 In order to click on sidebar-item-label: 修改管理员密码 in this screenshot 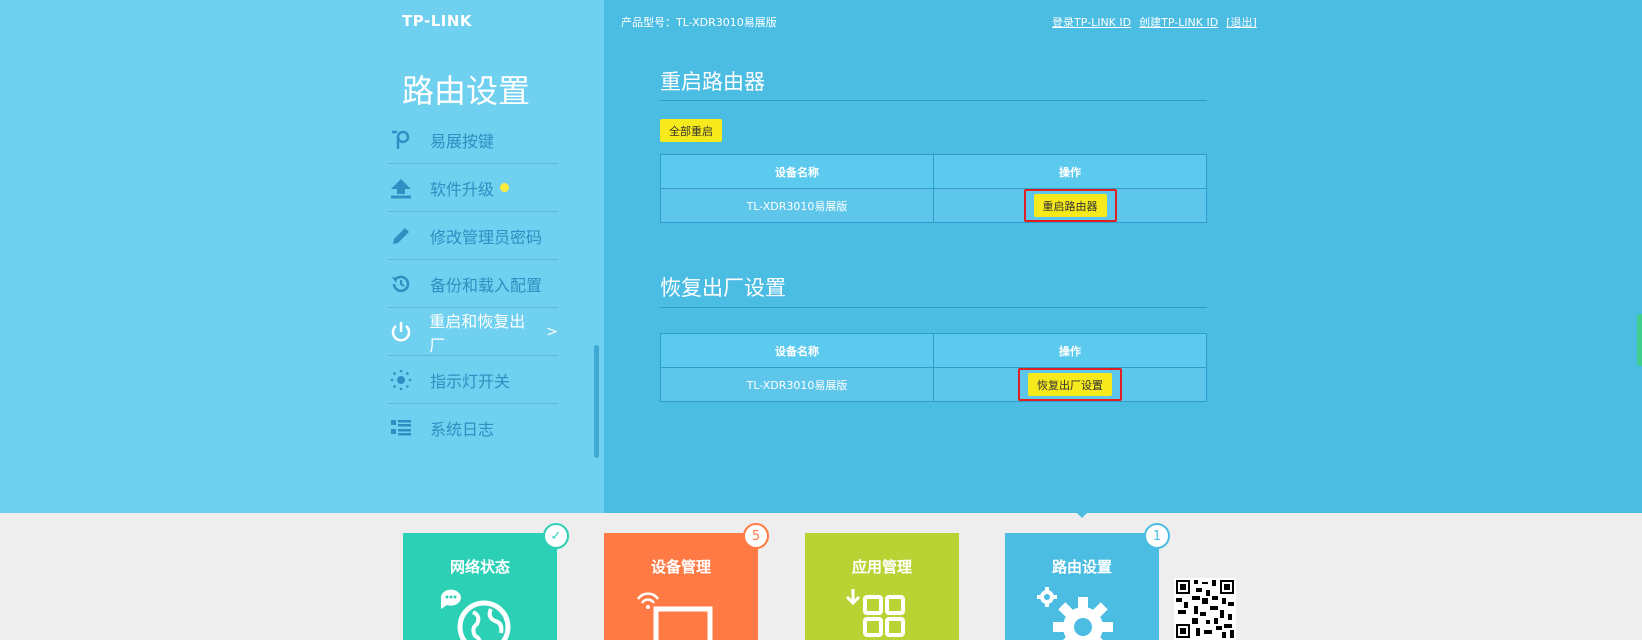, I will do `click(486, 237)`.